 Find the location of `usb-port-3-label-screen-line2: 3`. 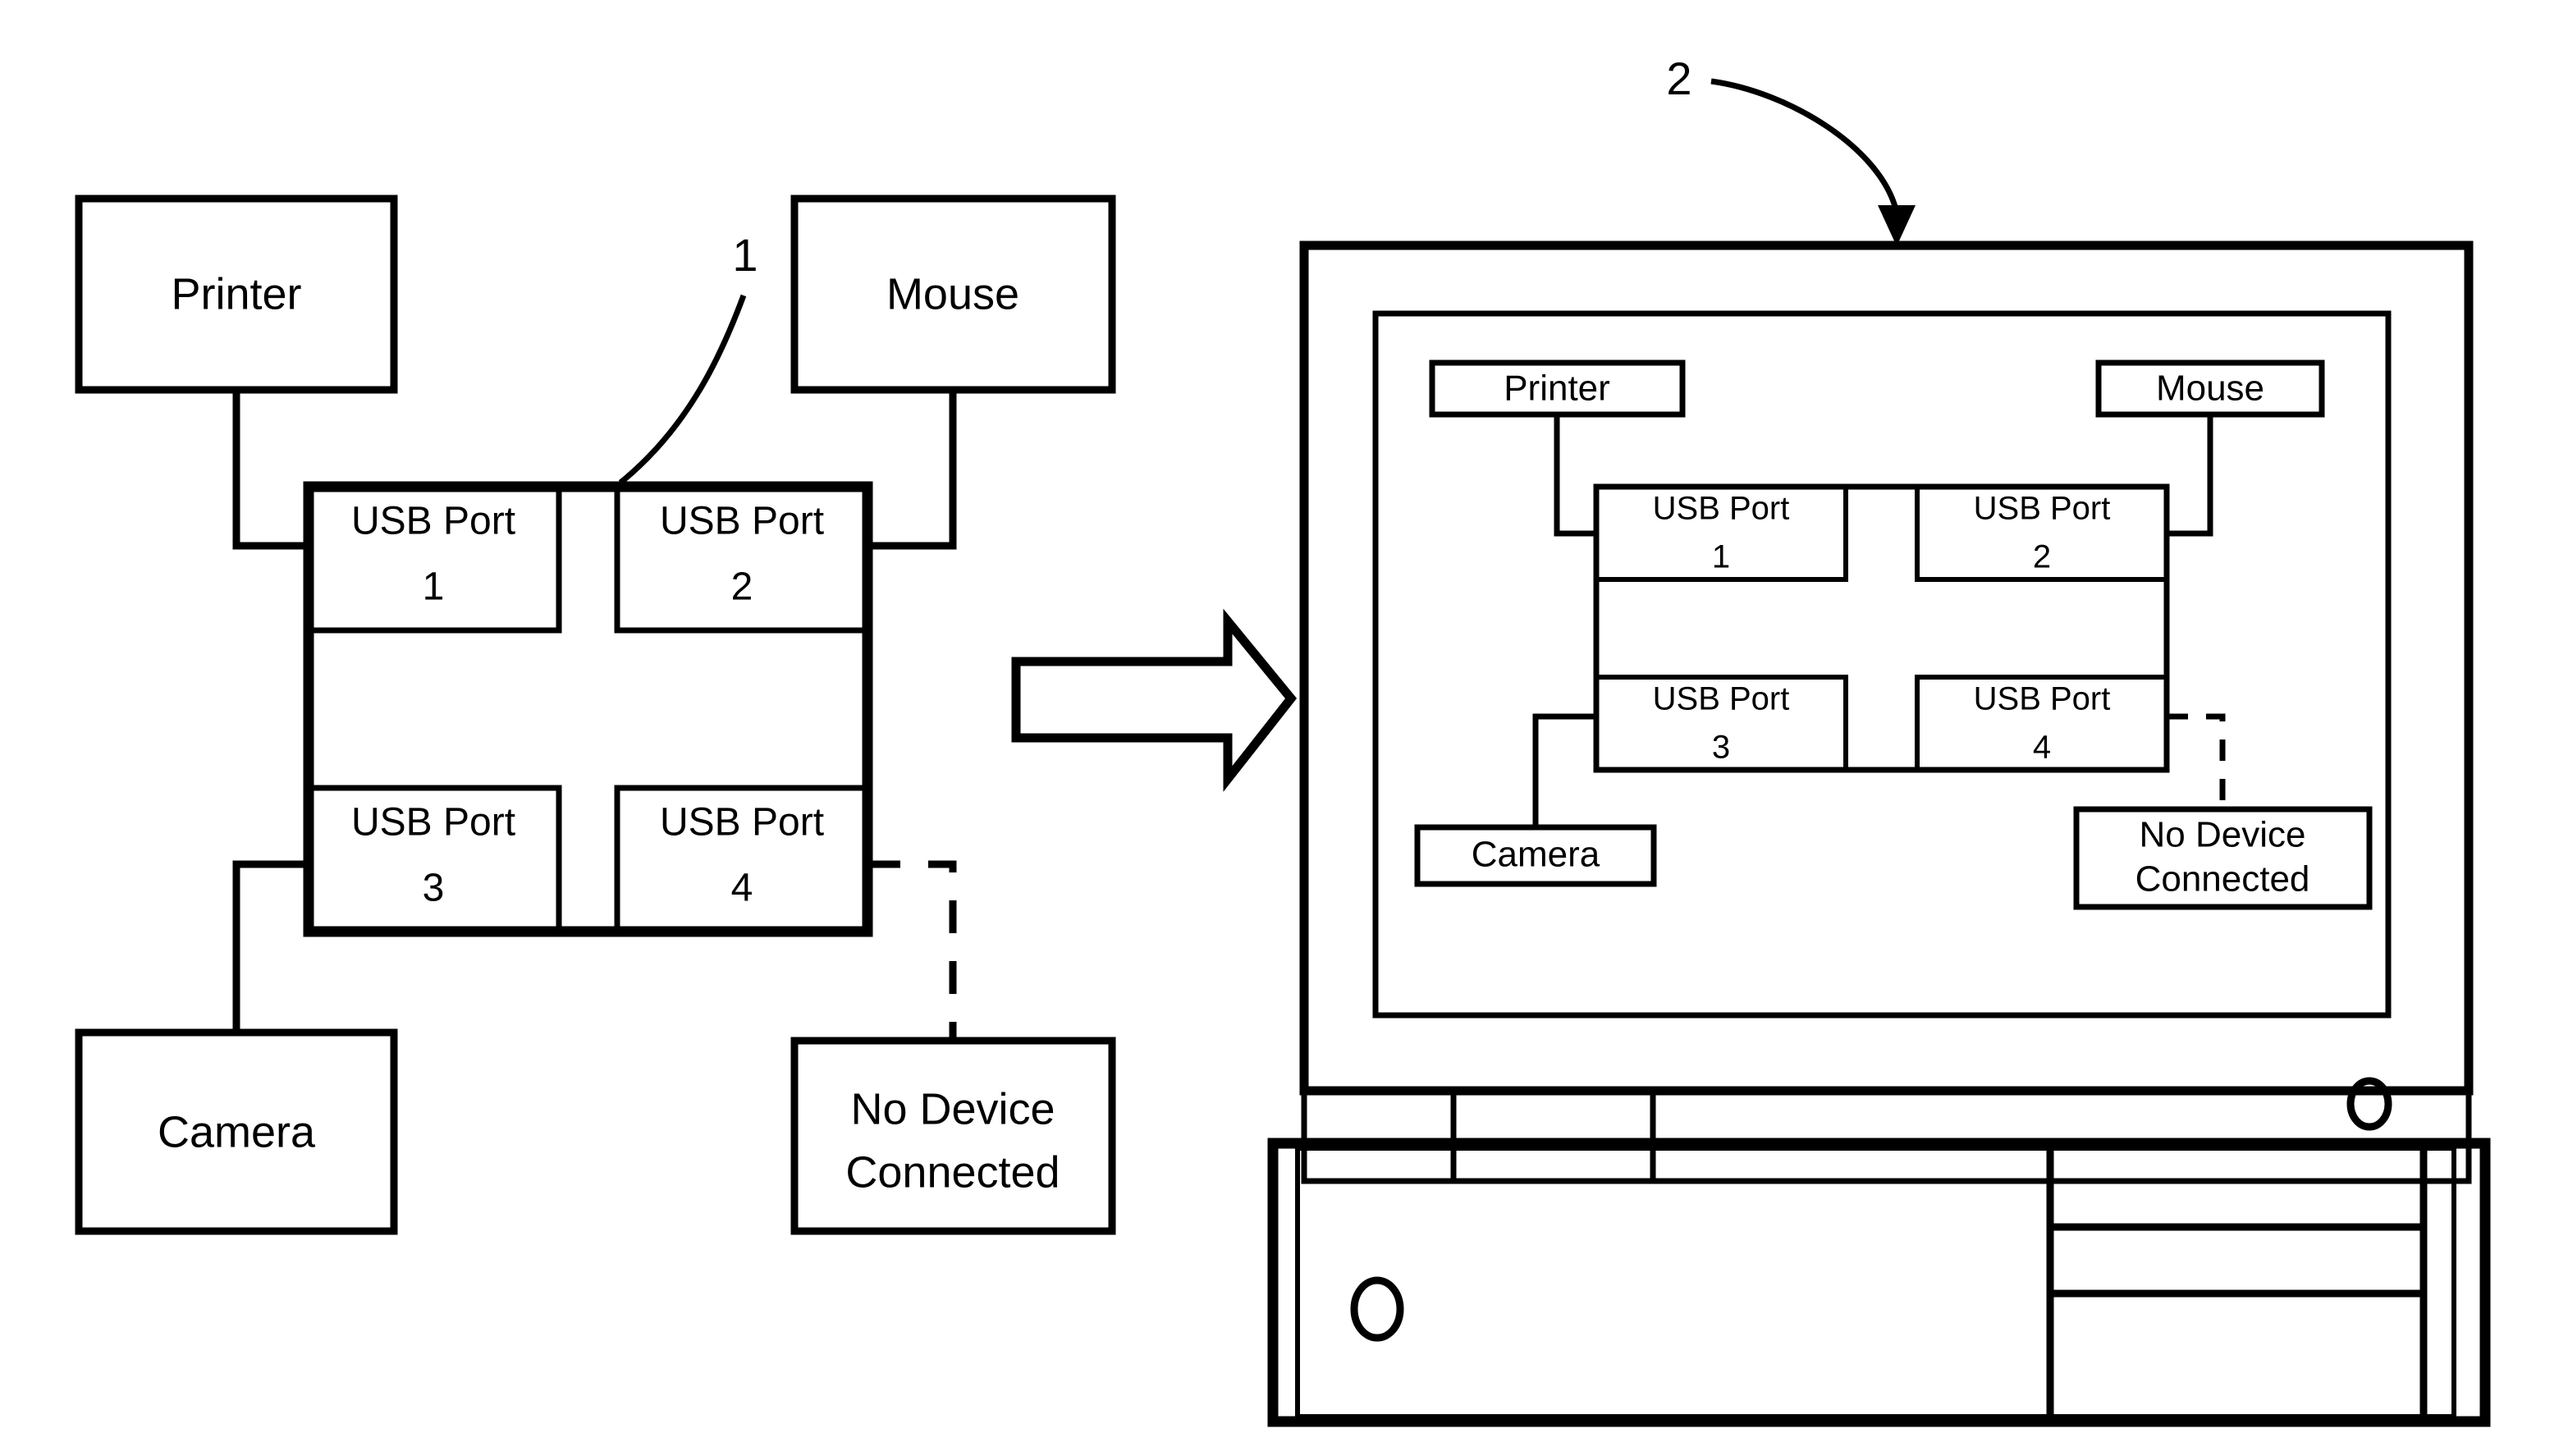

usb-port-3-label-screen-line2: 3 is located at coordinates (1721, 748).